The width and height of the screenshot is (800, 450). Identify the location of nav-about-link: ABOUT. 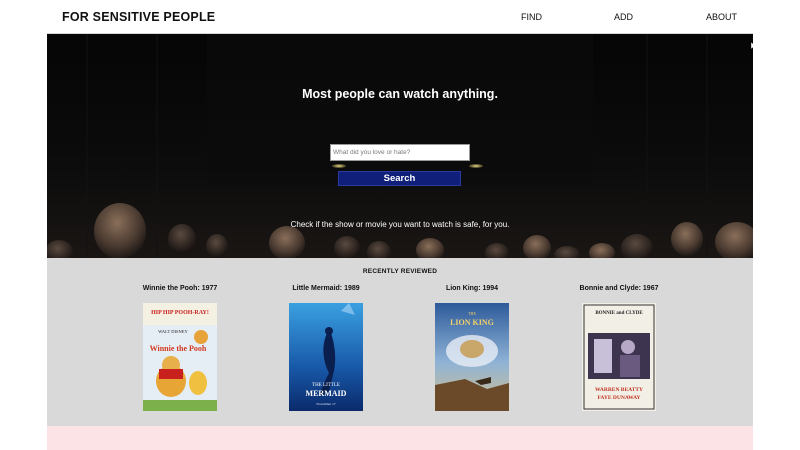
(721, 17).